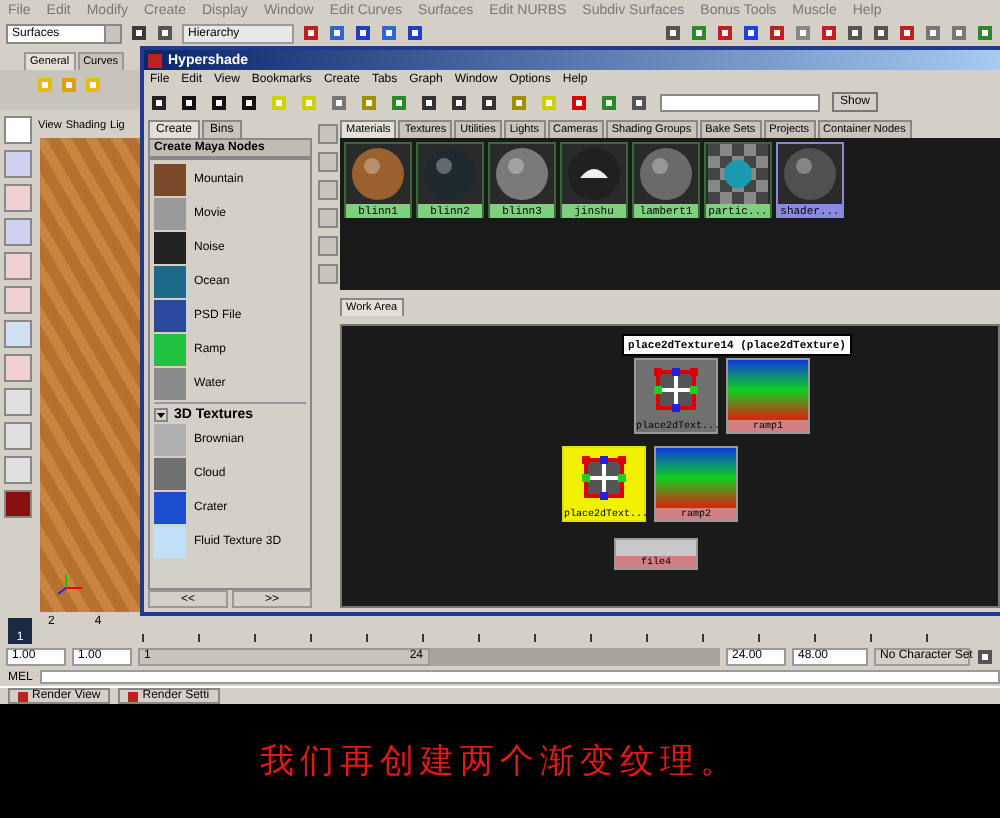 The height and width of the screenshot is (818, 1000). Describe the element at coordinates (740, 102) in the screenshot. I see `search-field` at that location.